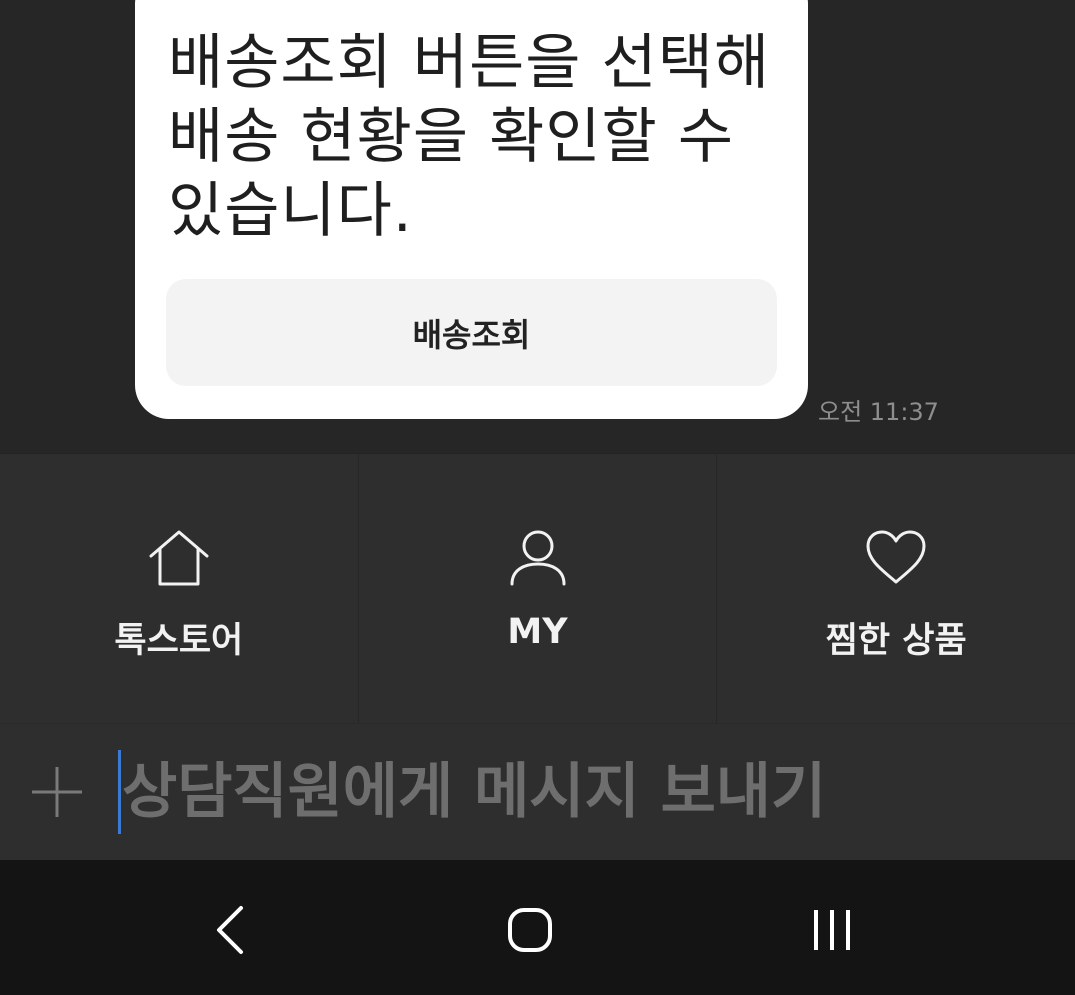  I want to click on quick-menu-label: 톡스토어, so click(179, 641).